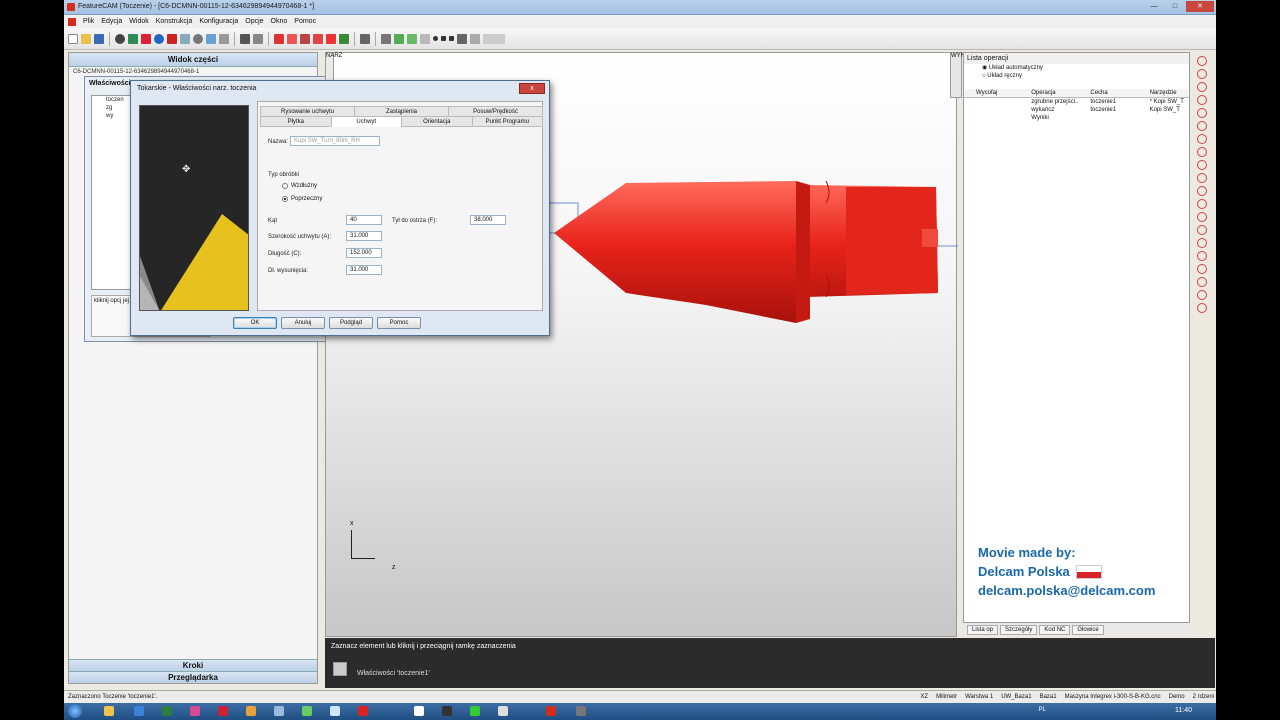  I want to click on hole-icon, so click(318, 38).